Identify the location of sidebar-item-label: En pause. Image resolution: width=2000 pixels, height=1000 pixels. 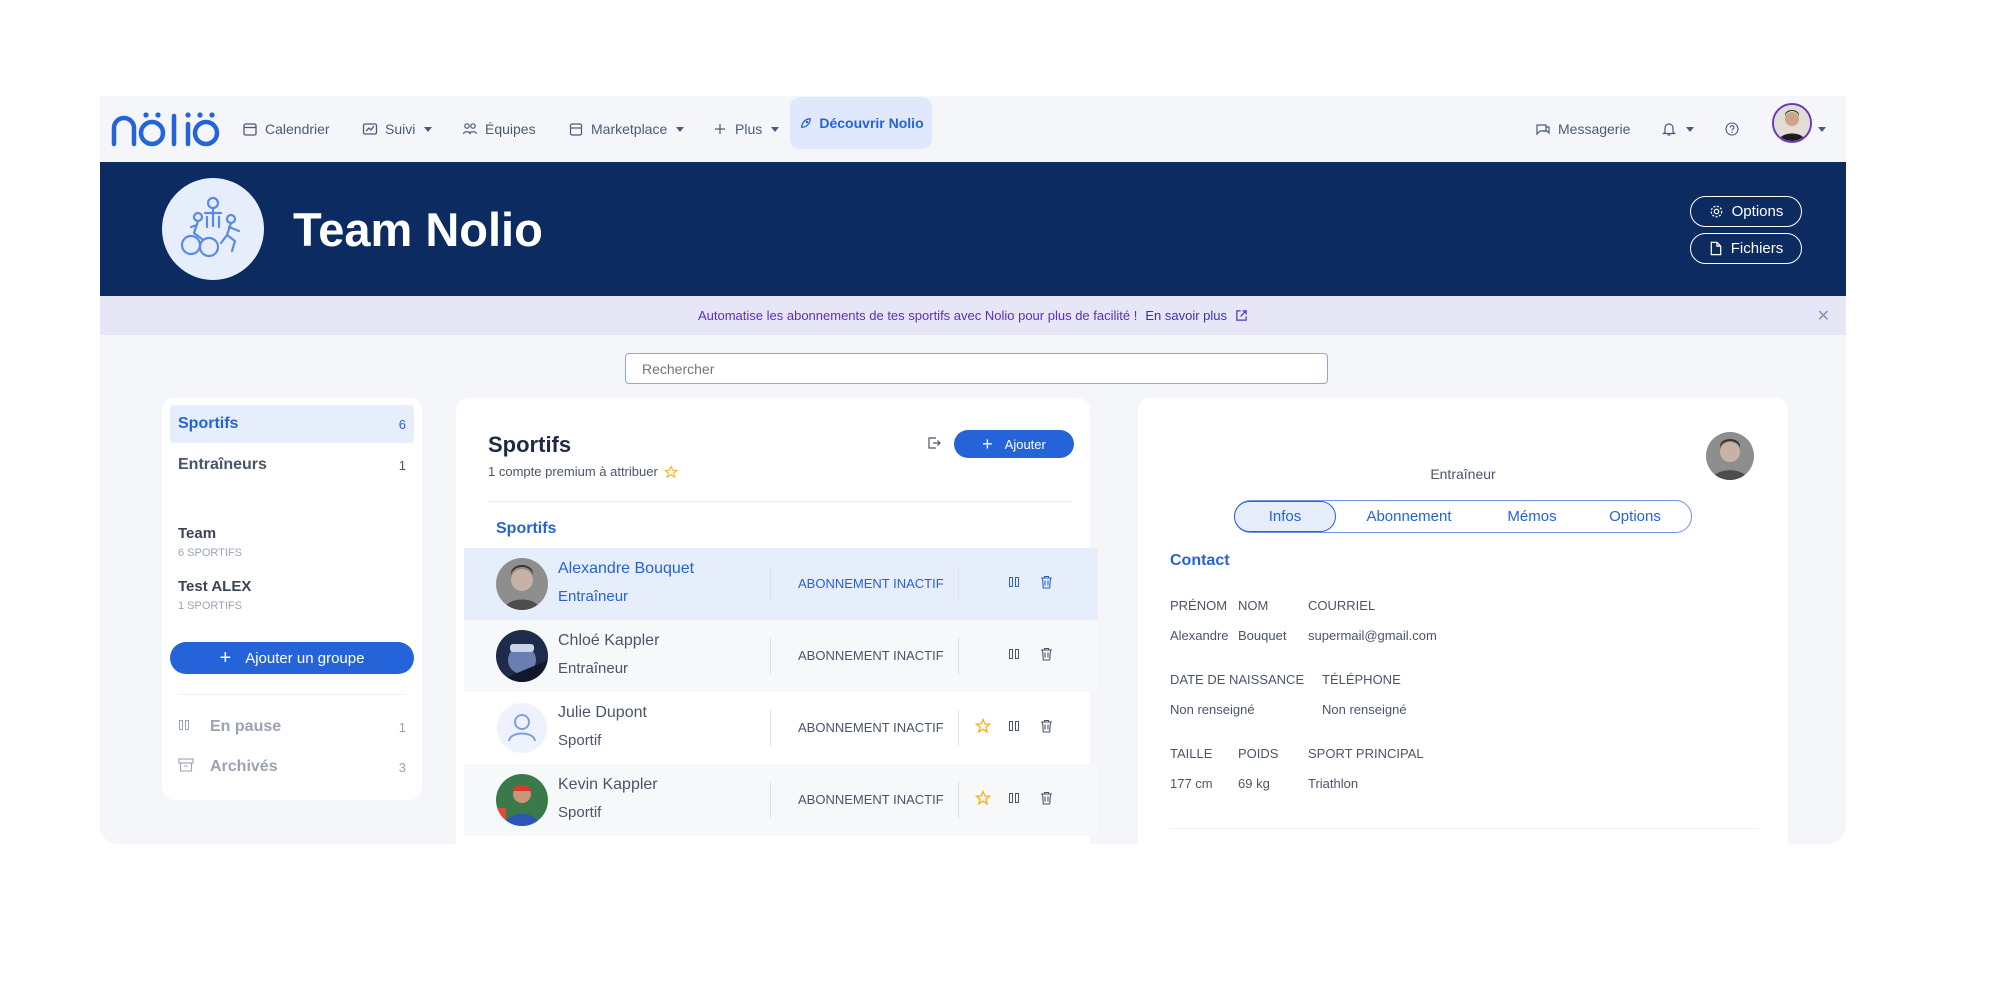
(246, 726).